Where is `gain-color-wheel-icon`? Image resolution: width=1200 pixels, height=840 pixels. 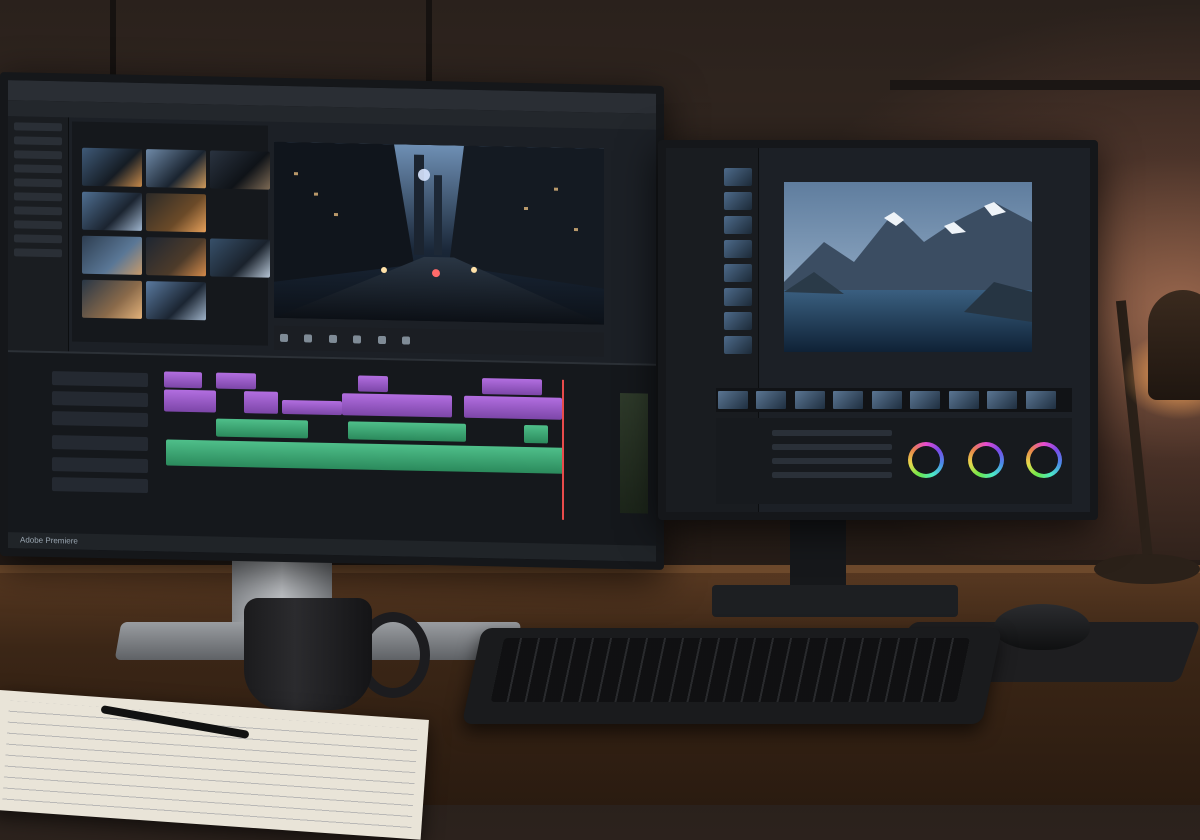
gain-color-wheel-icon is located at coordinates (1044, 460).